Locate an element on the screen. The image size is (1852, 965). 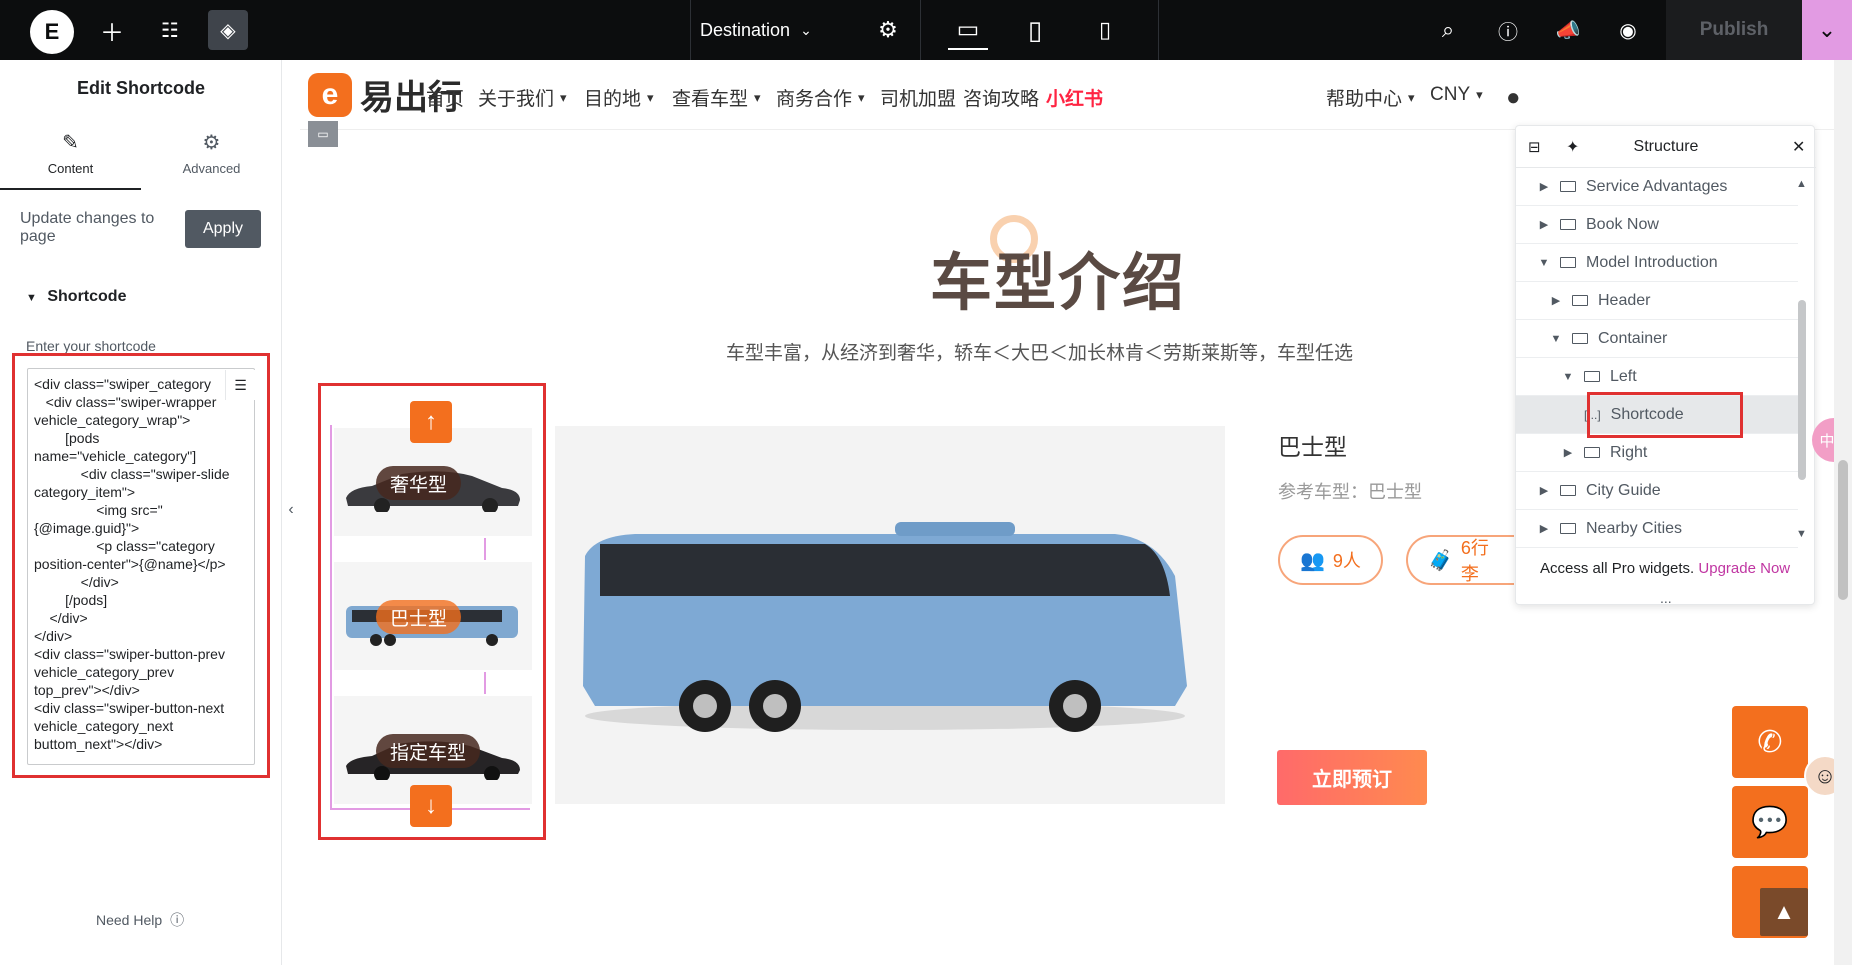
mobile-view-icon: ▯ is located at coordinates (1105, 30).